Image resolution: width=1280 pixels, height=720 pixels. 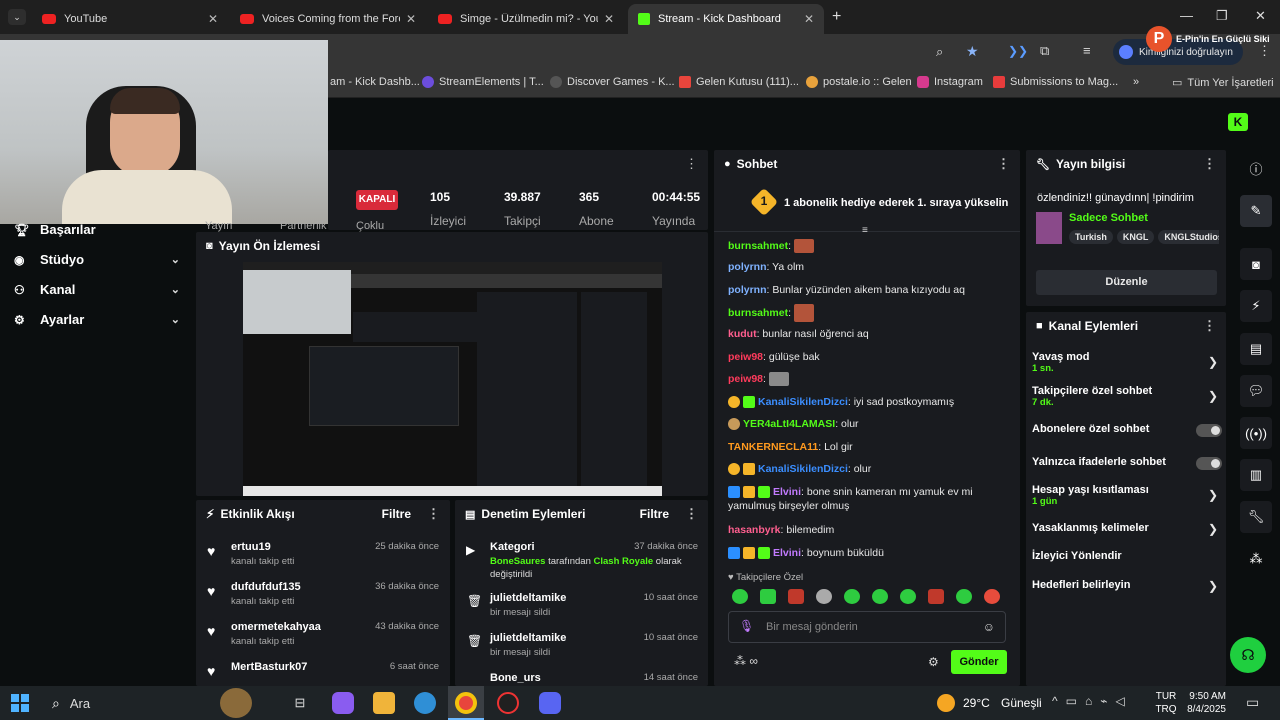 What do you see at coordinates (1127, 396) in the screenshot?
I see `action-followers-only: Takipçilere özel sohbet 7 dk. ❯` at bounding box center [1127, 396].